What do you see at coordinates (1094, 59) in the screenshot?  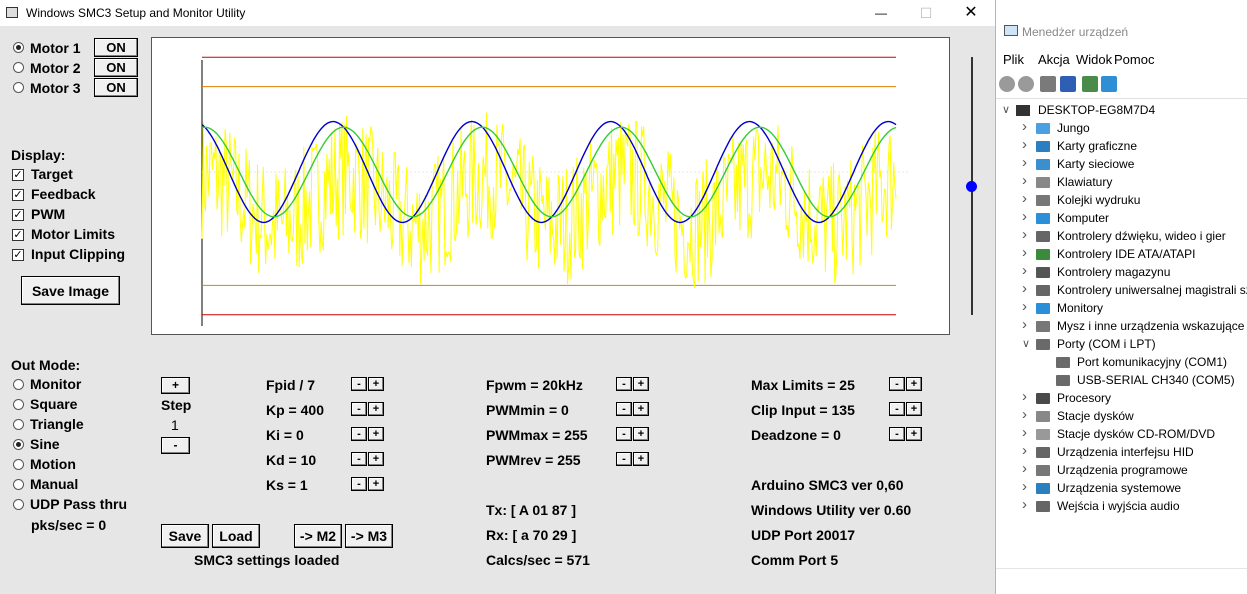 I see `menu-widok: Widok` at bounding box center [1094, 59].